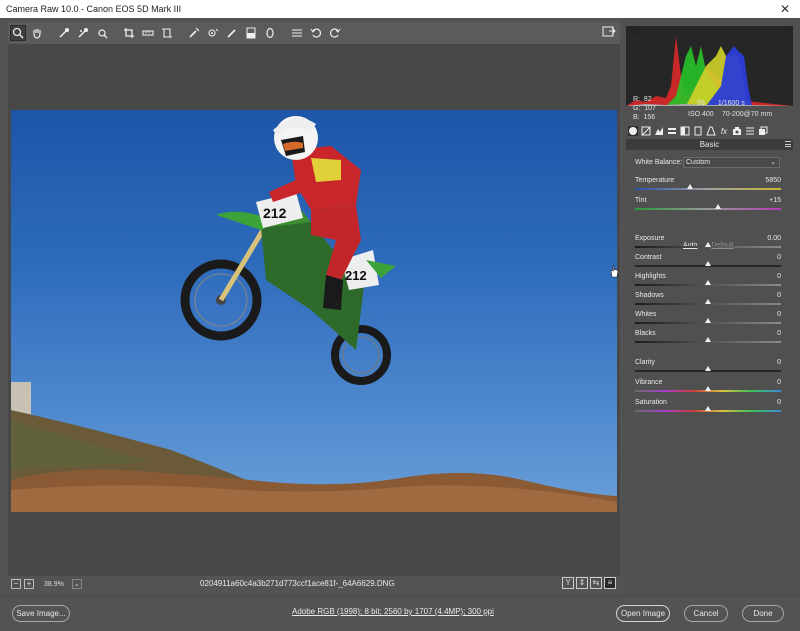  What do you see at coordinates (633, 131) in the screenshot?
I see `basic-tab-icon` at bounding box center [633, 131].